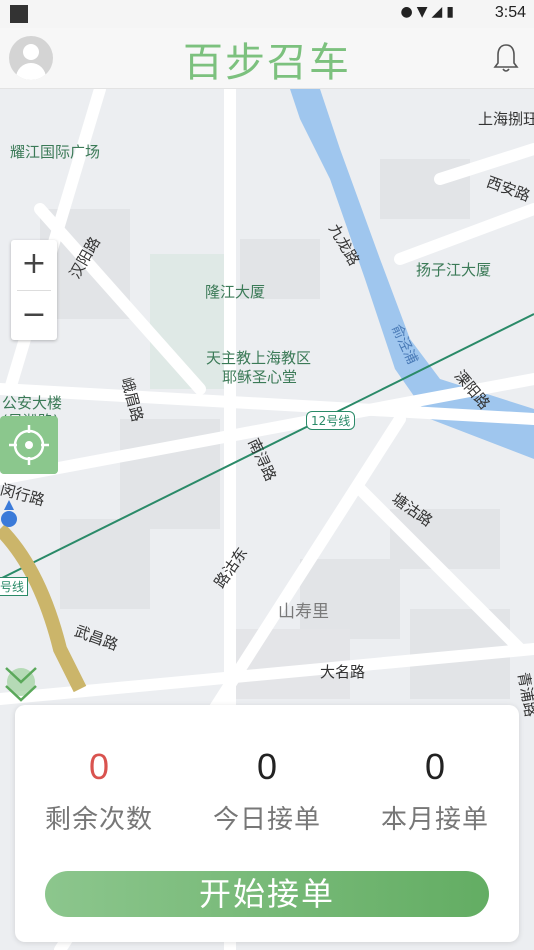 The image size is (534, 950). Describe the element at coordinates (259, 358) in the screenshot. I see `map-label: 天主教上海教区` at that location.